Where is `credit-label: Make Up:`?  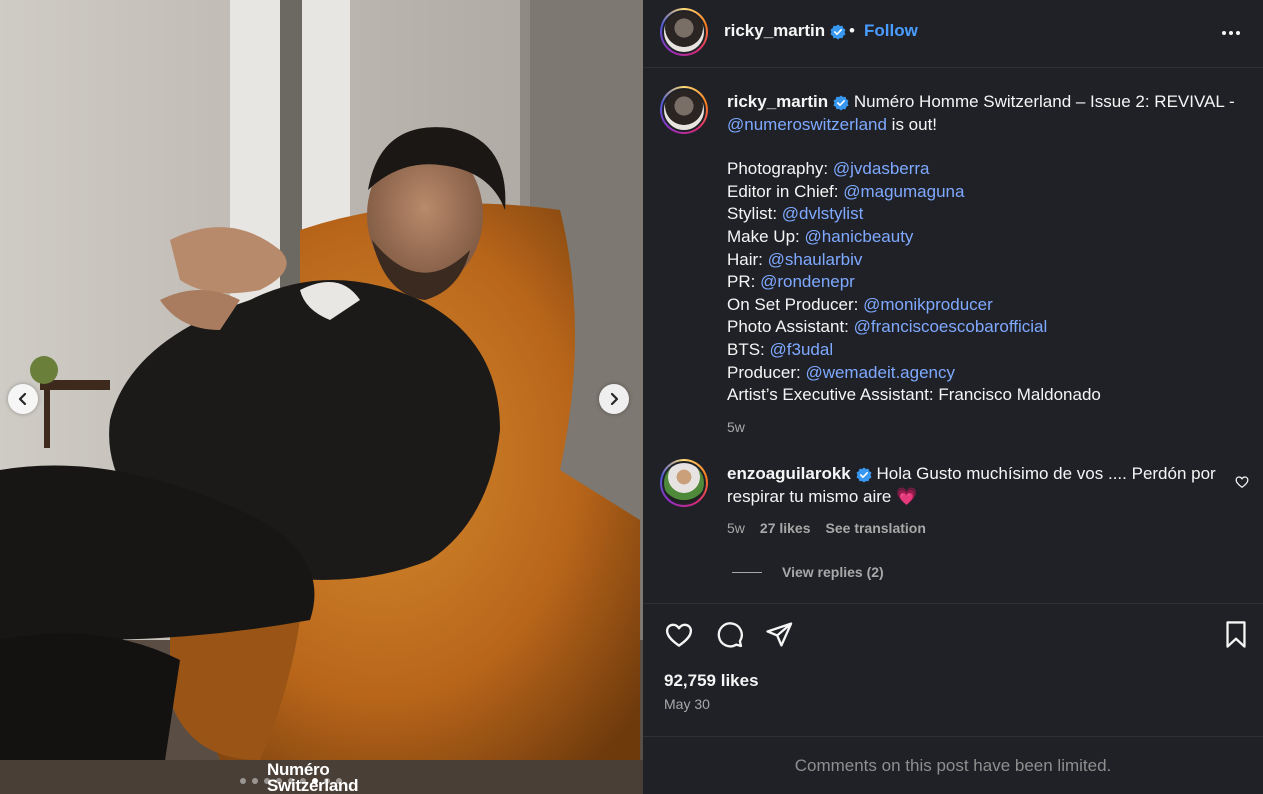 credit-label: Make Up: is located at coordinates (763, 236).